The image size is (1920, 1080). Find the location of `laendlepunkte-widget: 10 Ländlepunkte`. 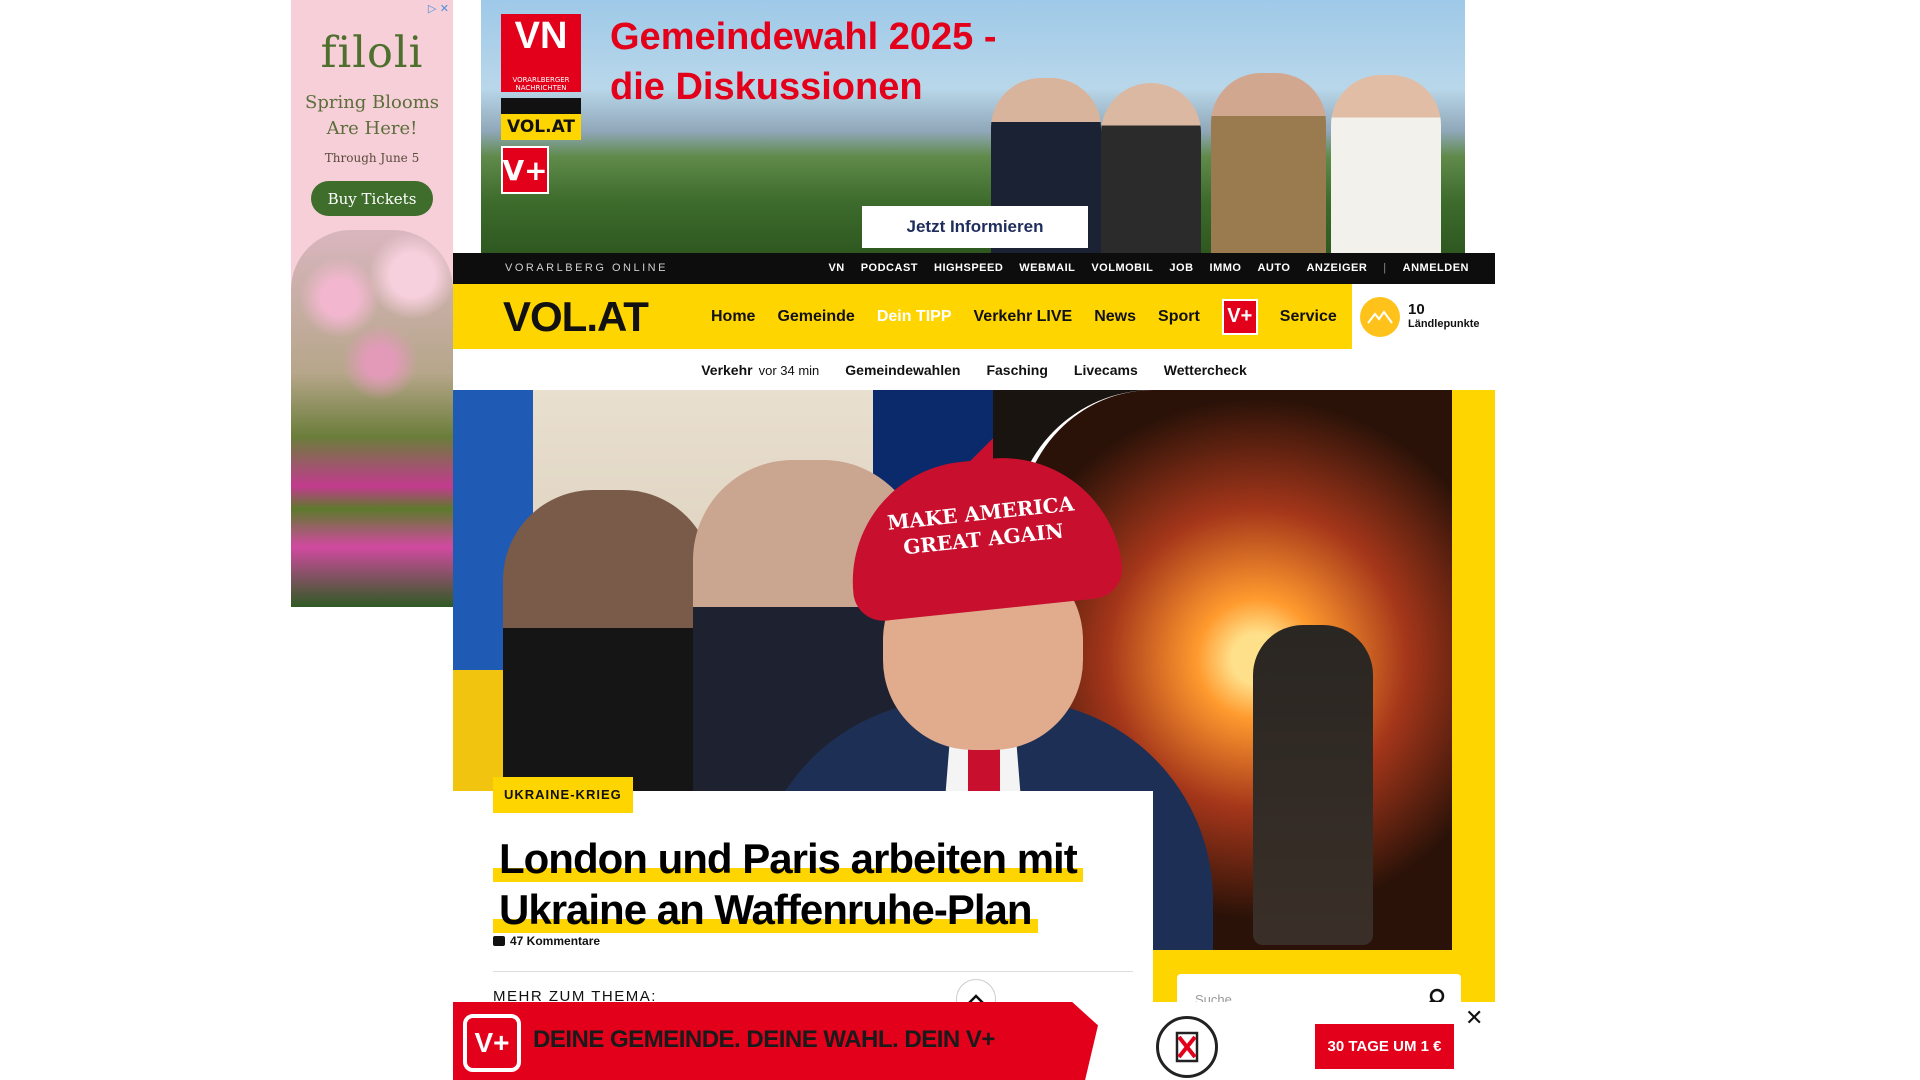

laendlepunkte-widget: 10 Ländlepunkte is located at coordinates (1423, 316).